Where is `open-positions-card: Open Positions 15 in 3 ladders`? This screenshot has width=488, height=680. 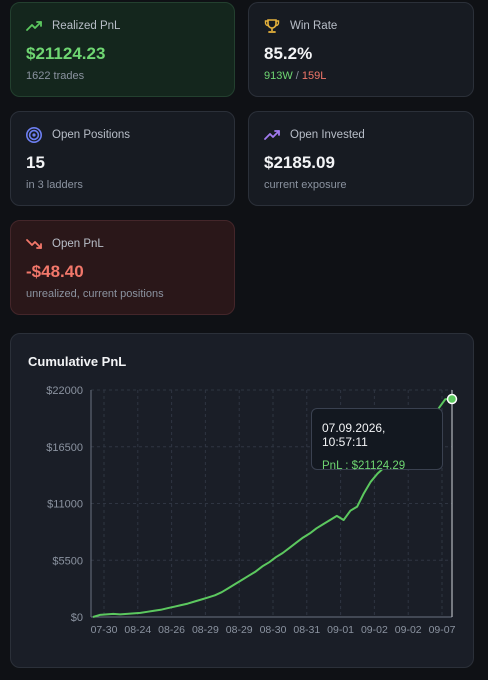 open-positions-card: Open Positions 15 in 3 ladders is located at coordinates (122, 158).